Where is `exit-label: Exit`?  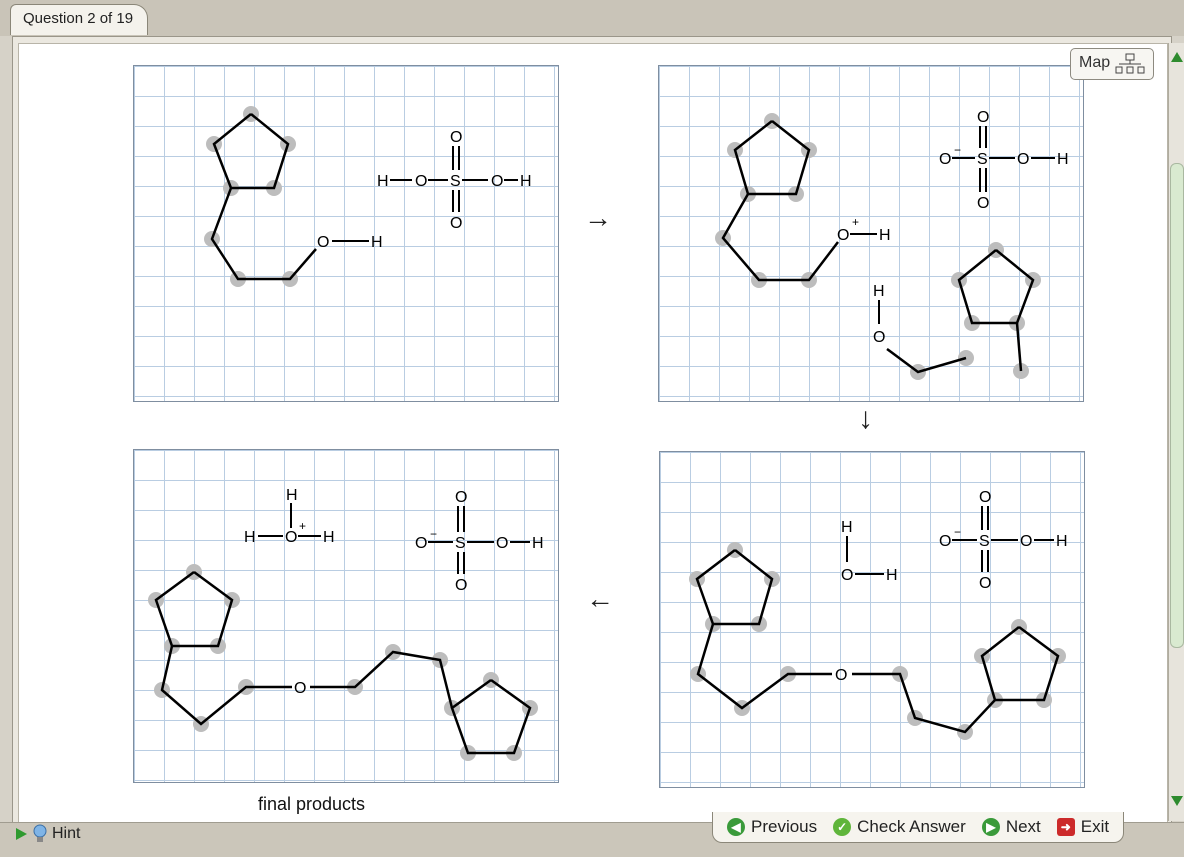
exit-label: Exit is located at coordinates (1095, 826).